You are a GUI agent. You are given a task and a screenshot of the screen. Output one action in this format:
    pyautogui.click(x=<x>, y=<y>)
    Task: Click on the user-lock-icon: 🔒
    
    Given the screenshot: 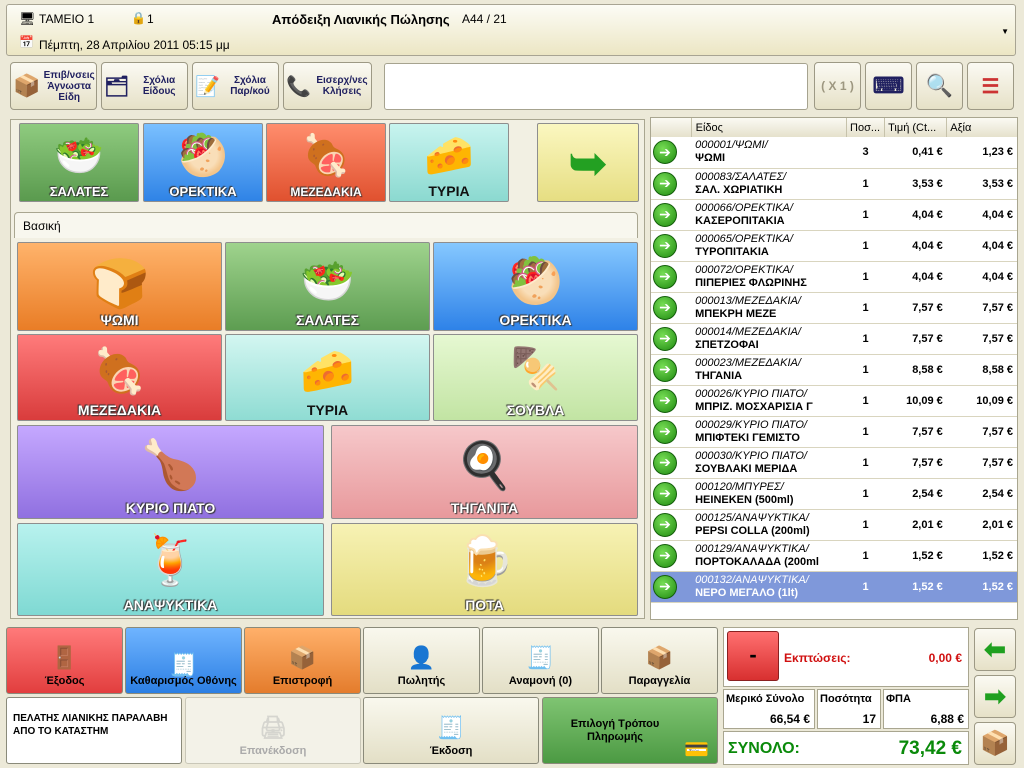 What is the action you would take?
    pyautogui.click(x=138, y=18)
    